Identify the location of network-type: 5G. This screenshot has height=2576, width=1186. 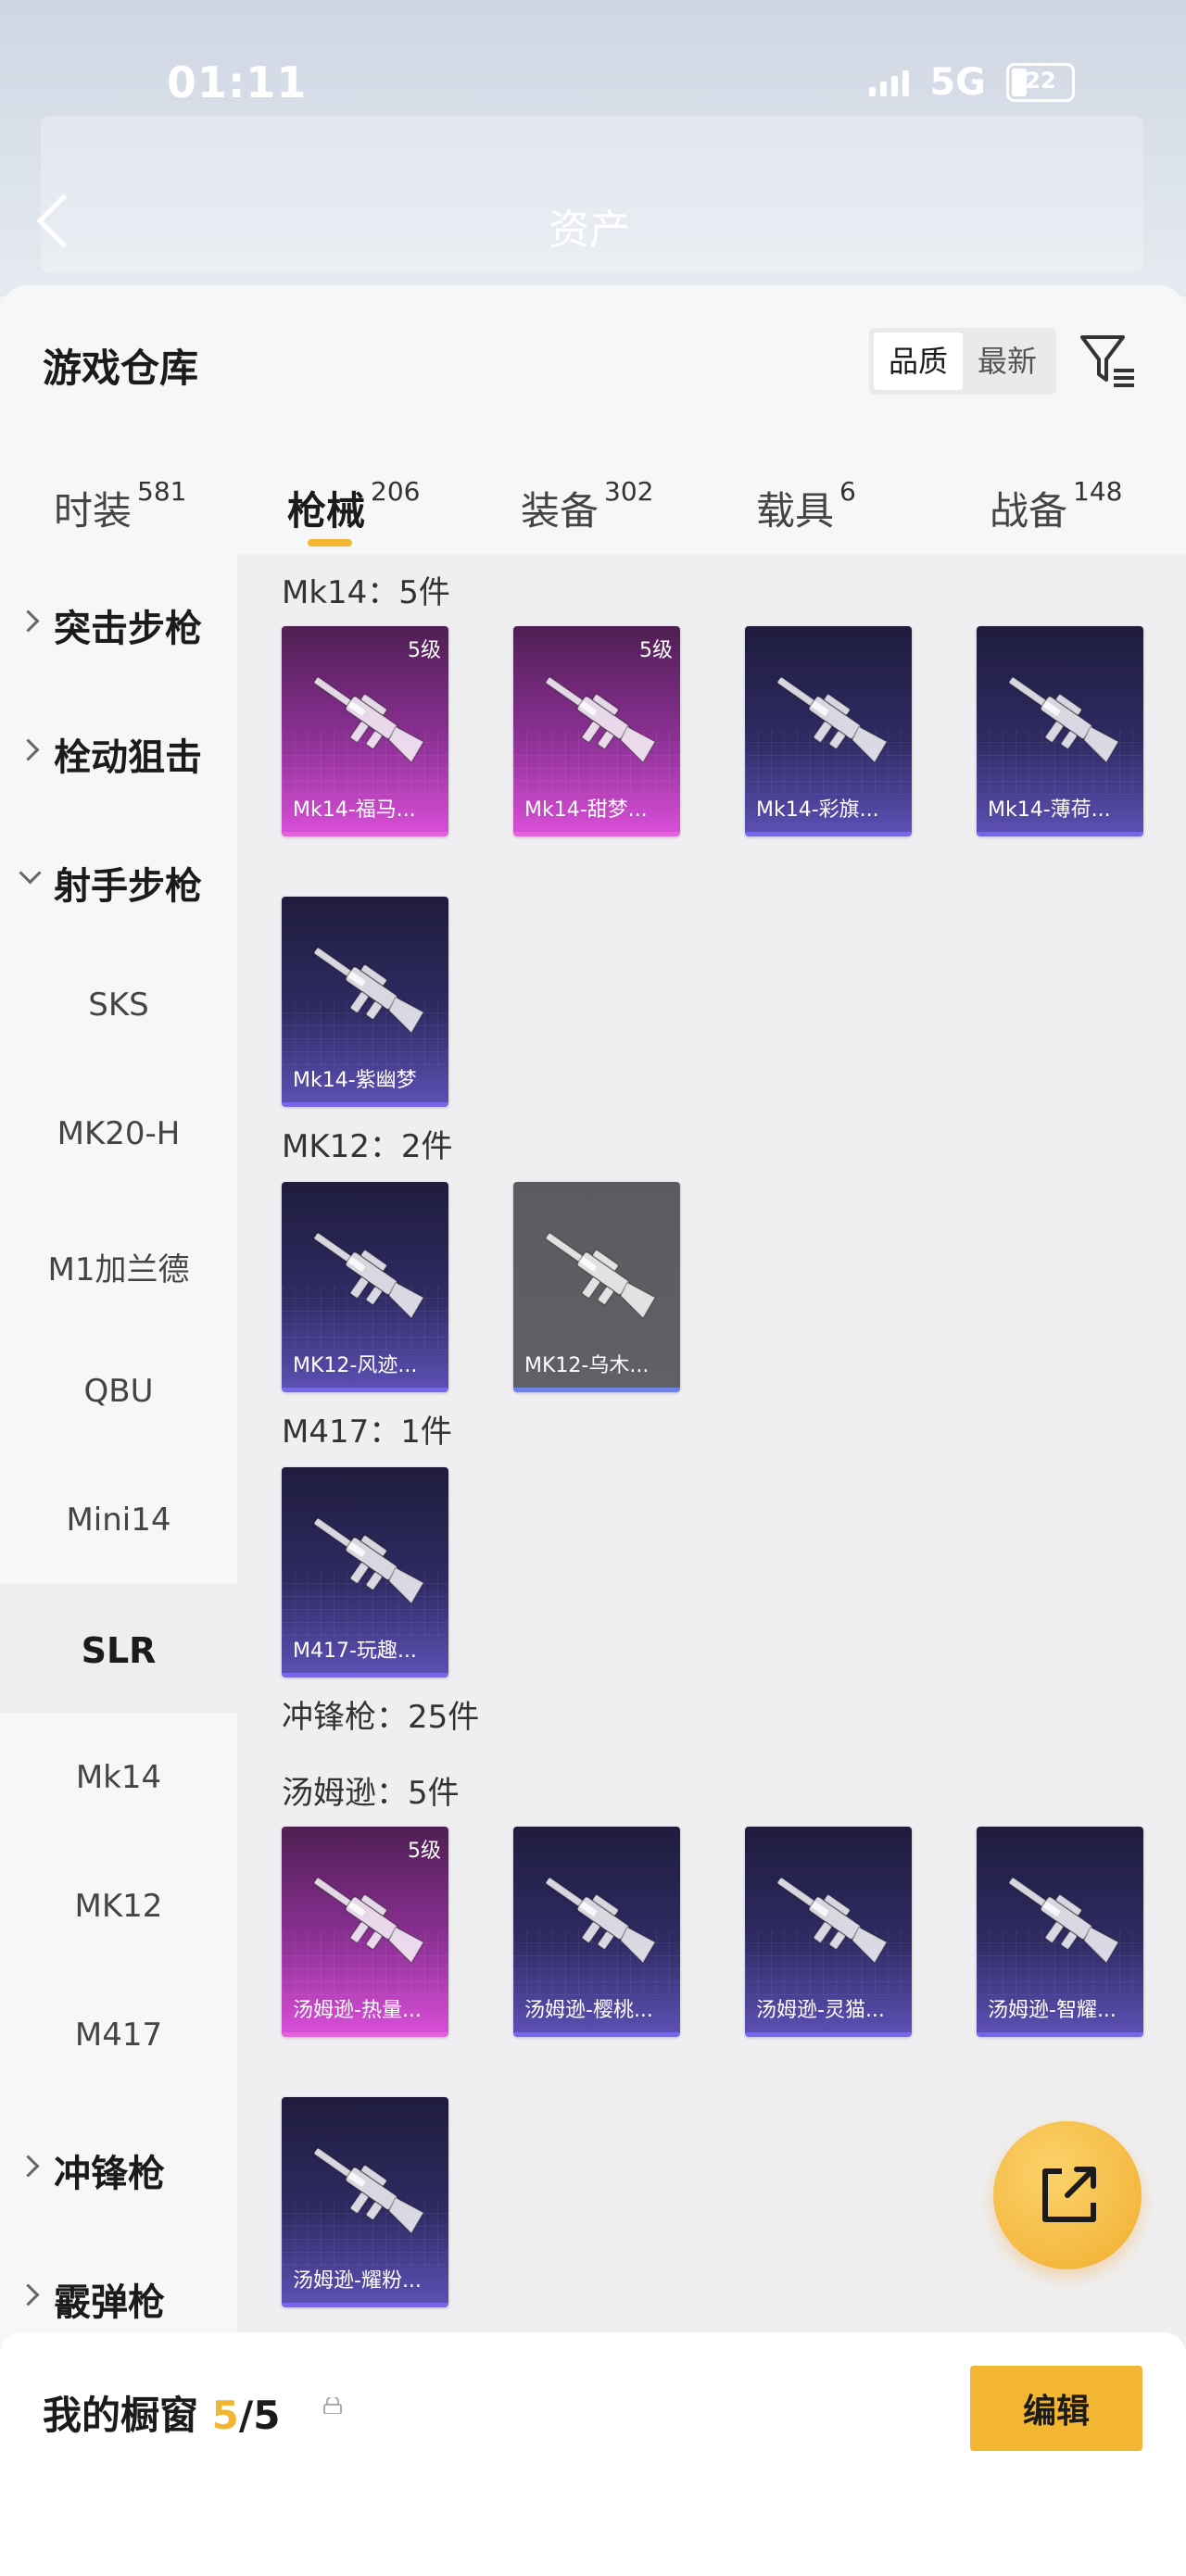
(957, 82).